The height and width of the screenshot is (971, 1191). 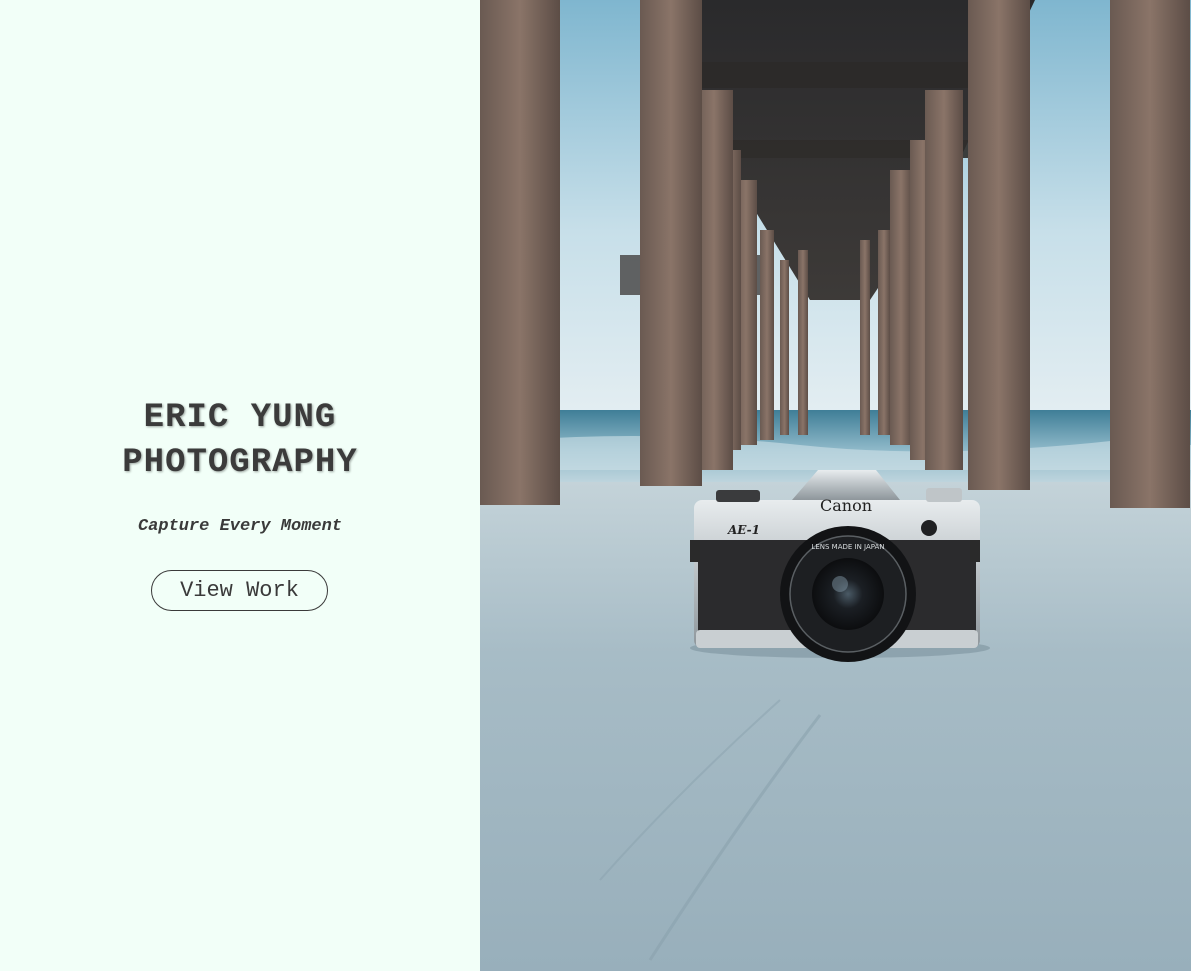 I want to click on site-title: ERIC YUNG PHOTOGRAPHY, so click(x=240, y=441).